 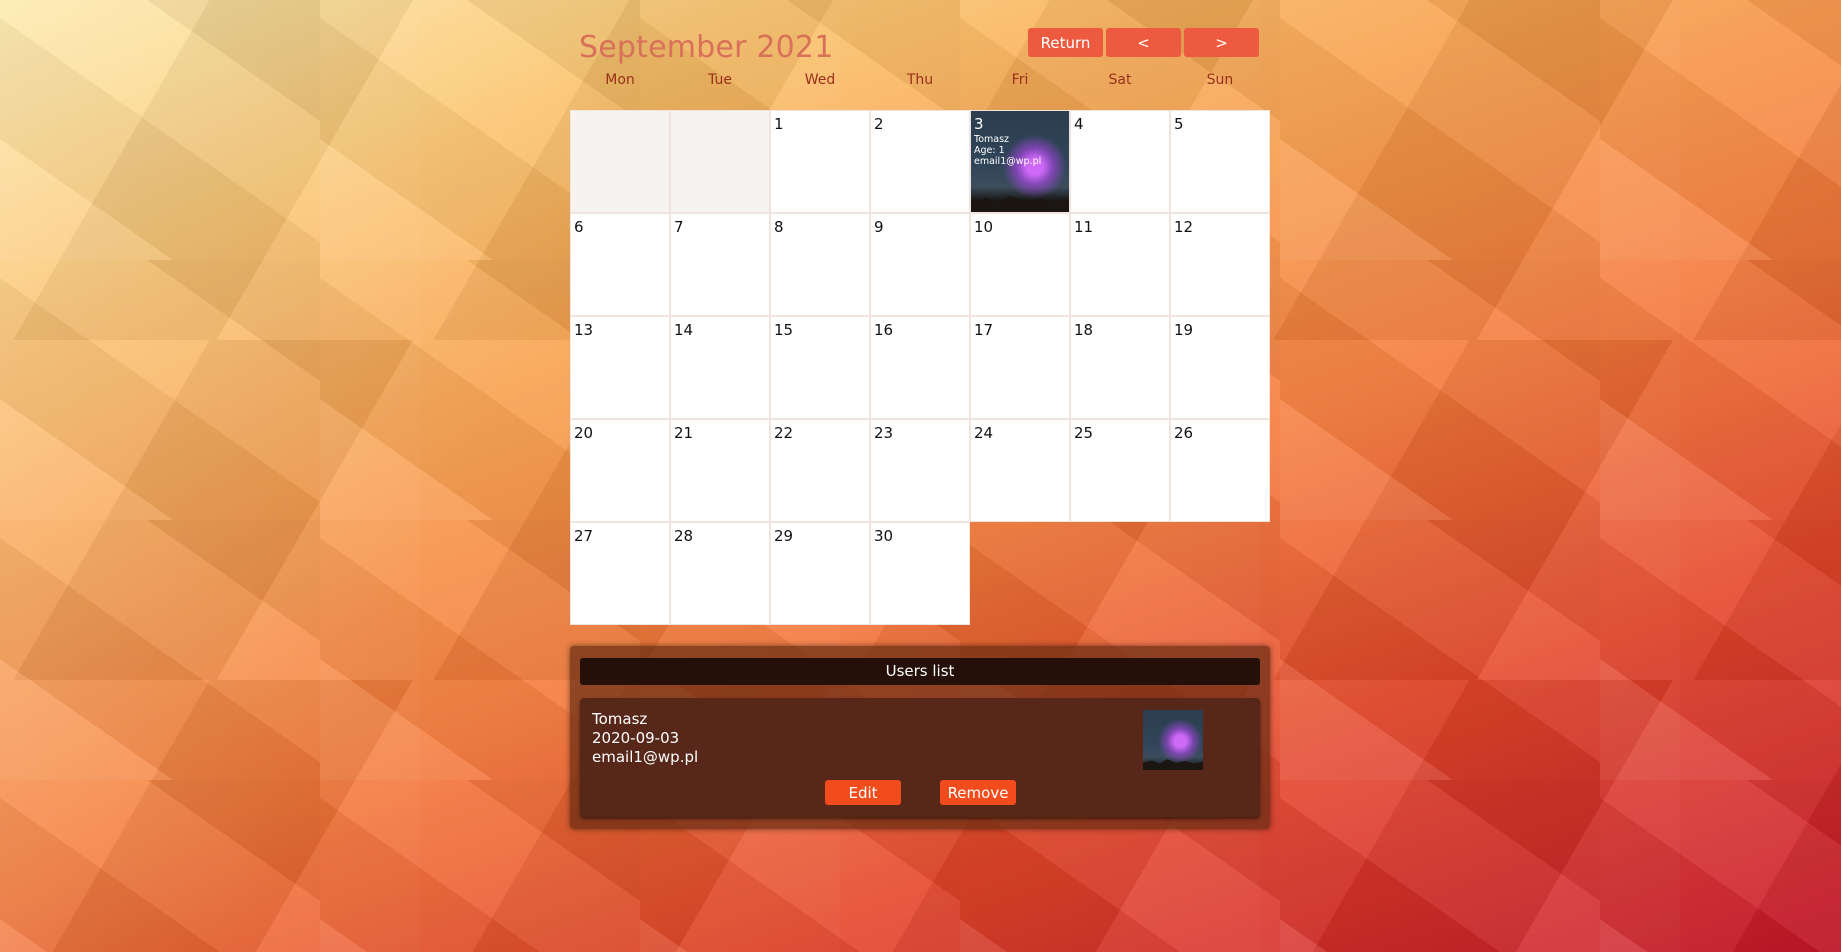 What do you see at coordinates (820, 573) in the screenshot?
I see `day-cell: 29` at bounding box center [820, 573].